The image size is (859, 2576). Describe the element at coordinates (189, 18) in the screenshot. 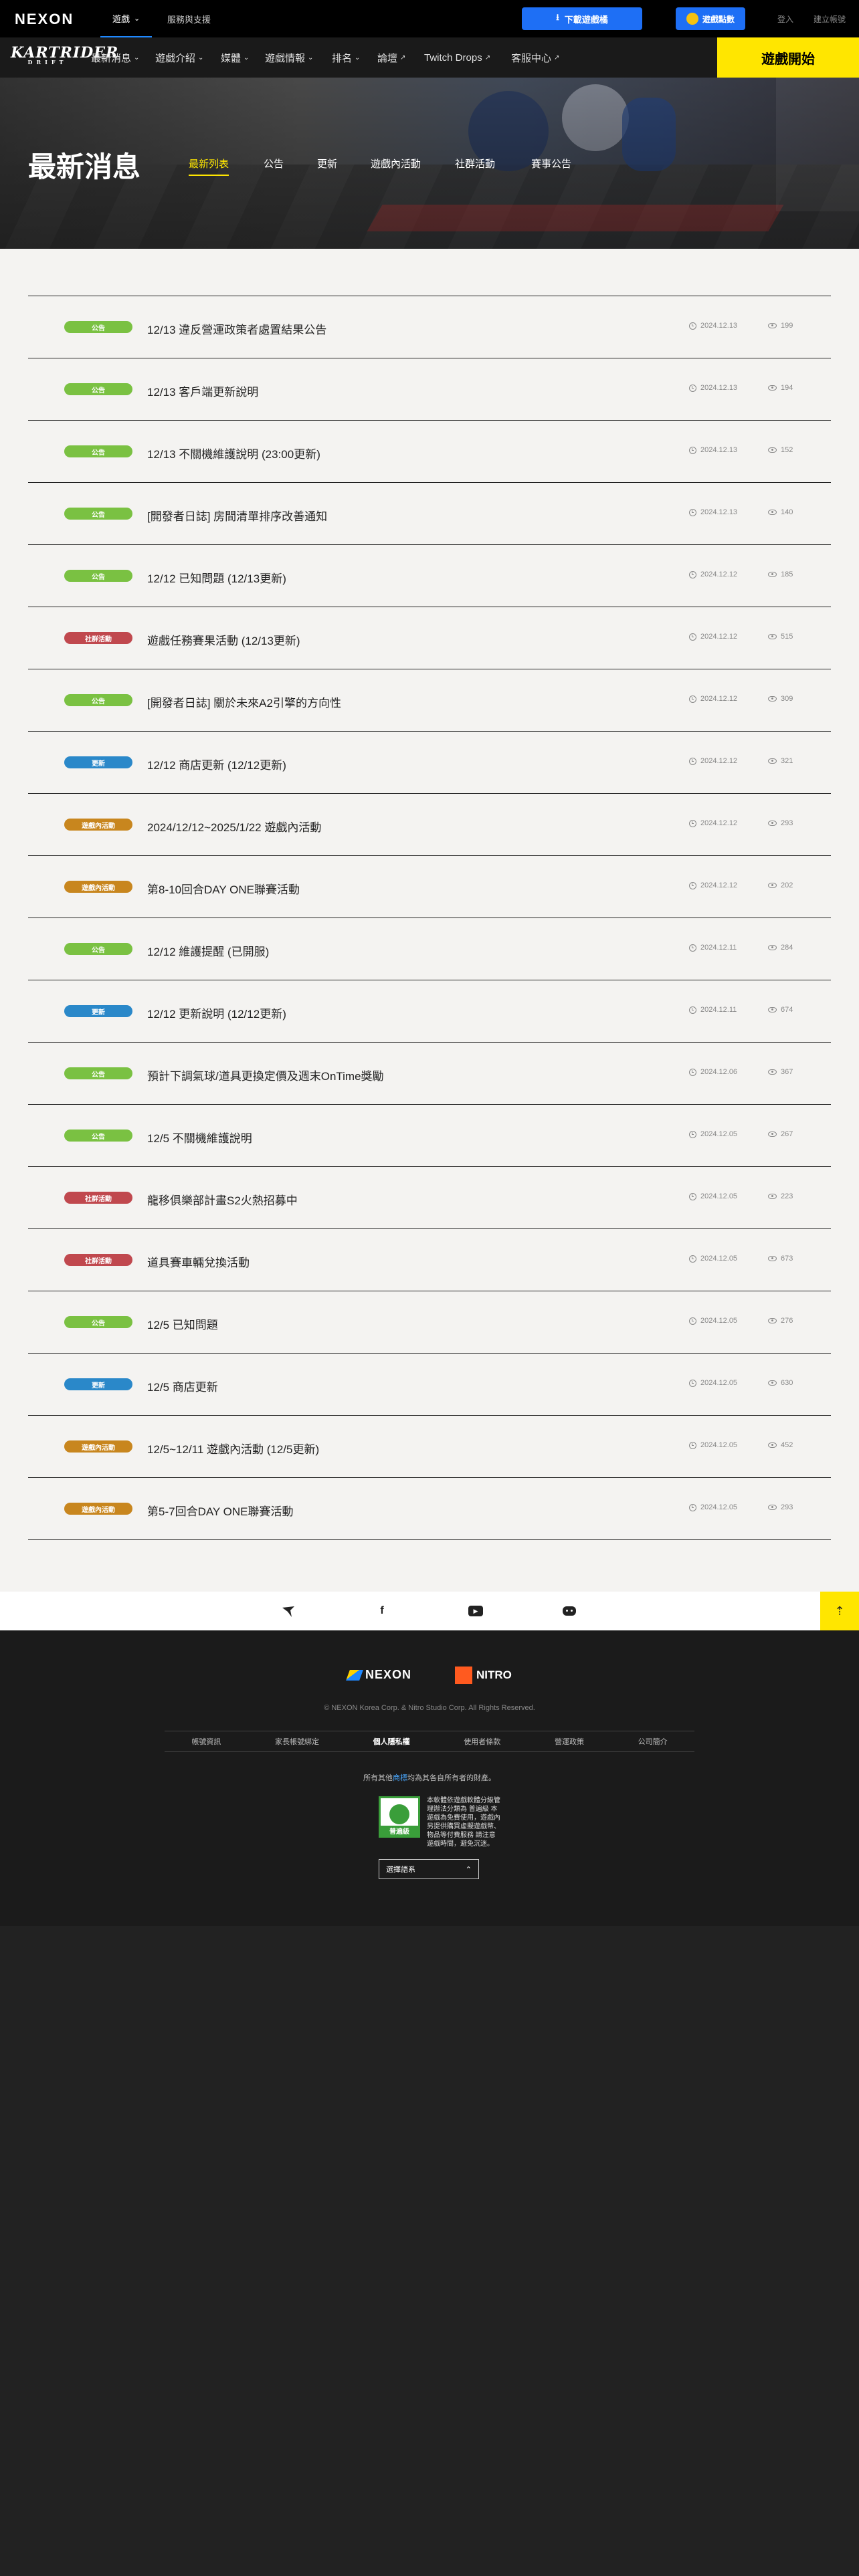

I see `nav-support: 服務與支援` at that location.